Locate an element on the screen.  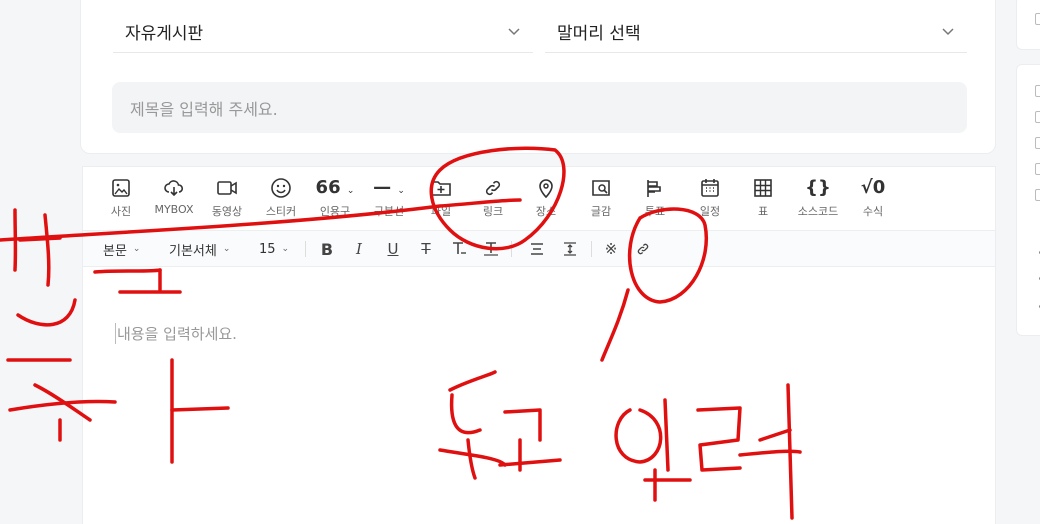
tool-label: 수식 is located at coordinates (873, 211).